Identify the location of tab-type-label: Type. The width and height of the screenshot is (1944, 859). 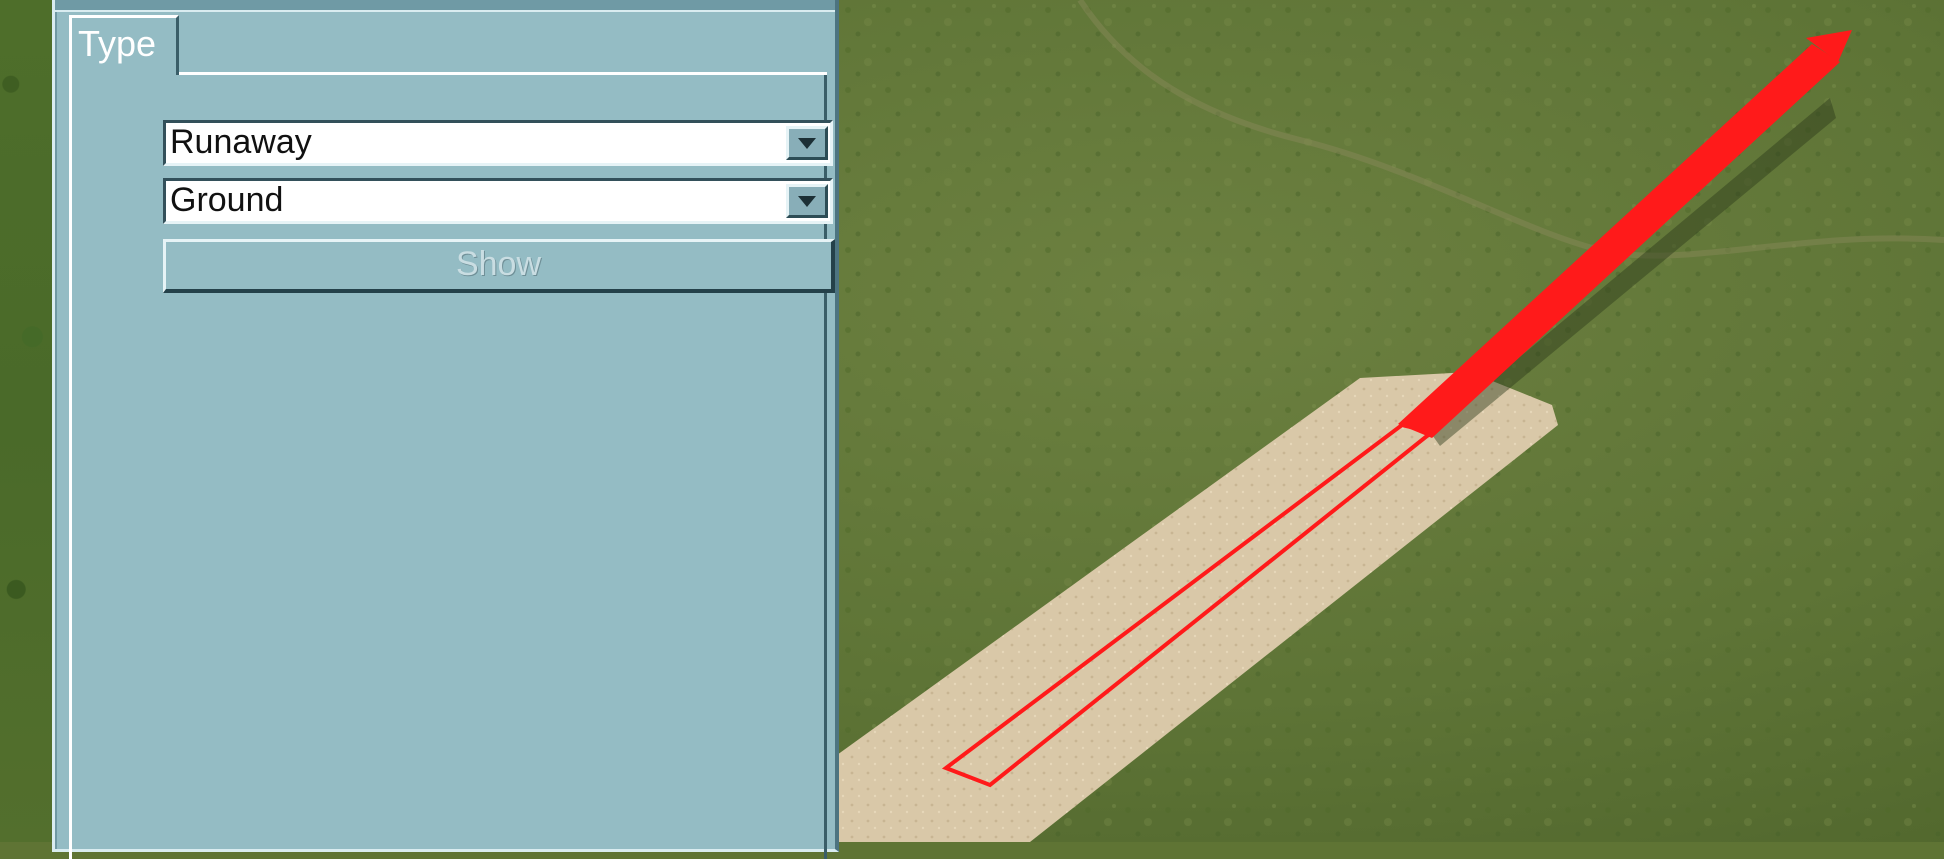
(117, 43).